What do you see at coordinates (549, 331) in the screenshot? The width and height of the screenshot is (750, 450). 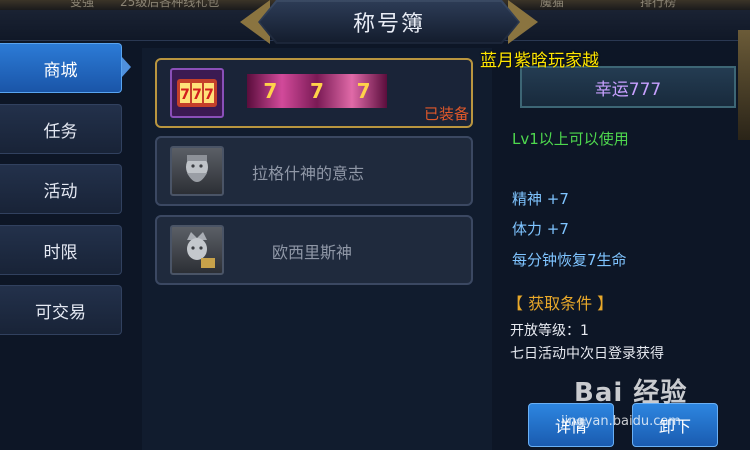 I see `condition-line: 开放等级：1` at bounding box center [549, 331].